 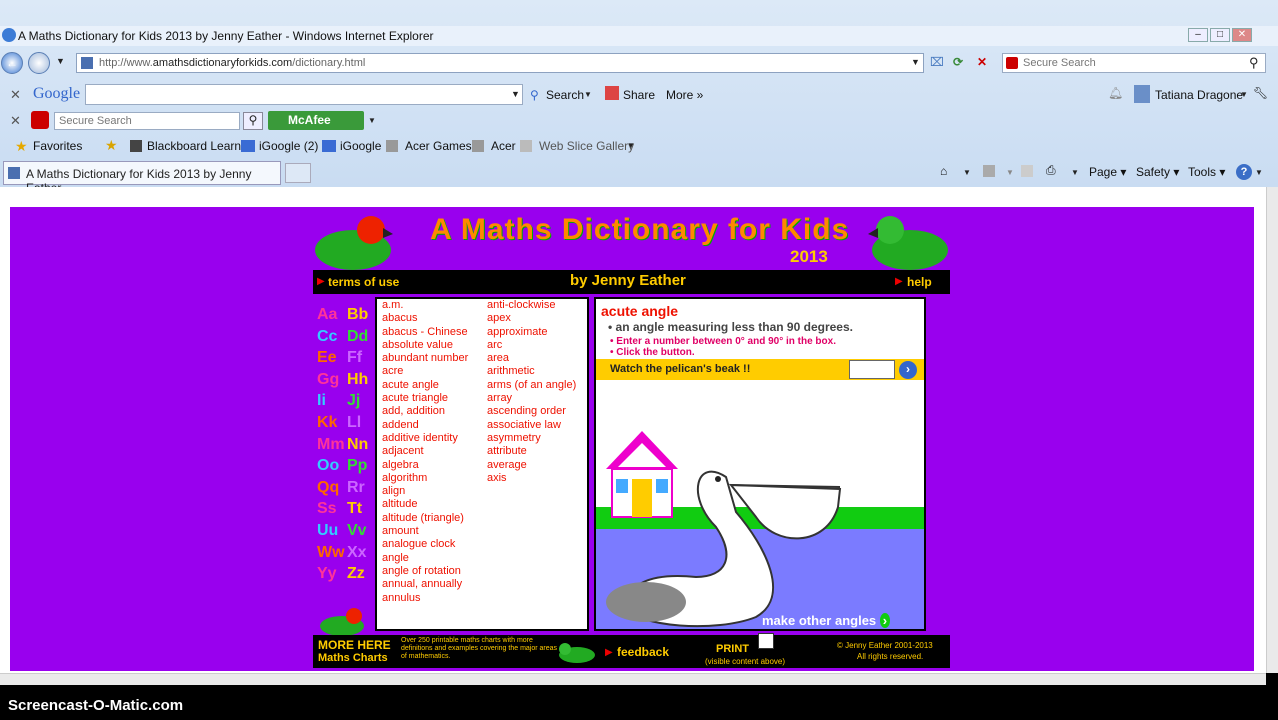 What do you see at coordinates (425, 332) in the screenshot?
I see `word-link: abacus - Chinese` at bounding box center [425, 332].